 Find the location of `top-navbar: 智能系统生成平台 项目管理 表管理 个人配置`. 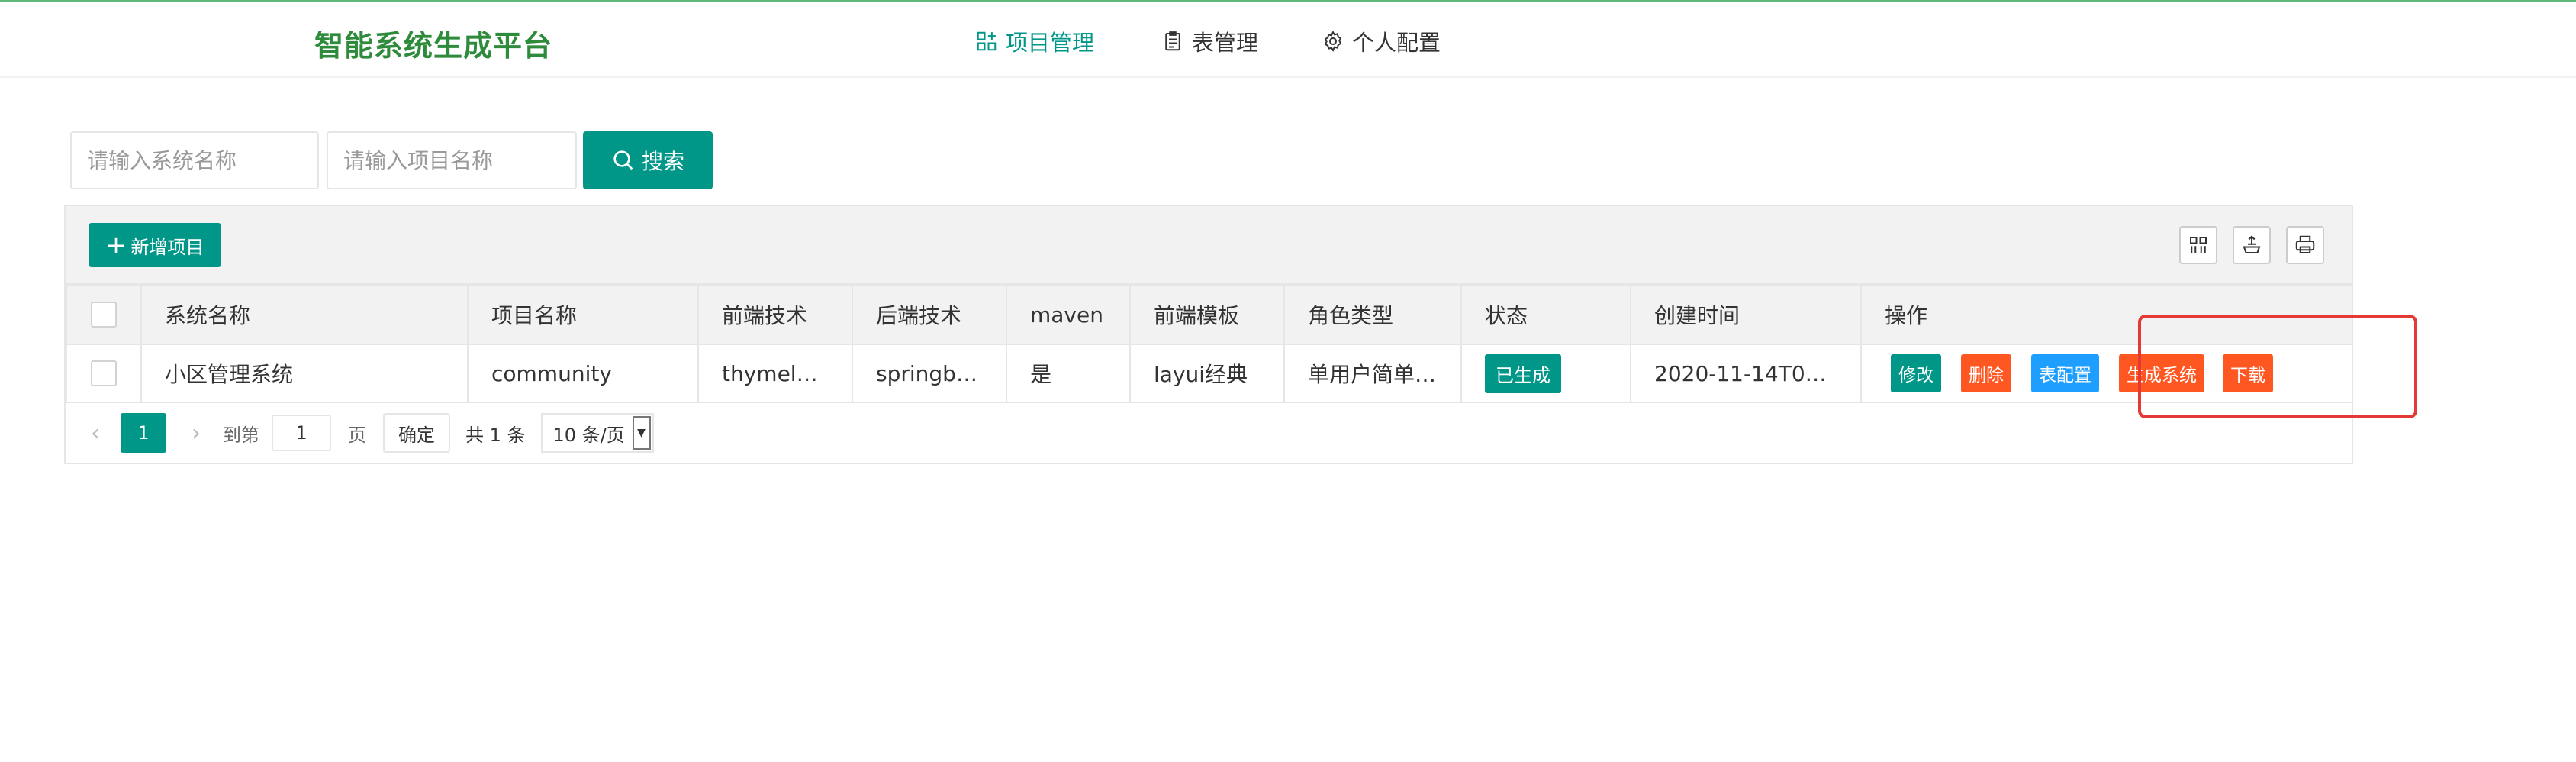

top-navbar: 智能系统生成平台 项目管理 表管理 个人配置 is located at coordinates (1288, 39).